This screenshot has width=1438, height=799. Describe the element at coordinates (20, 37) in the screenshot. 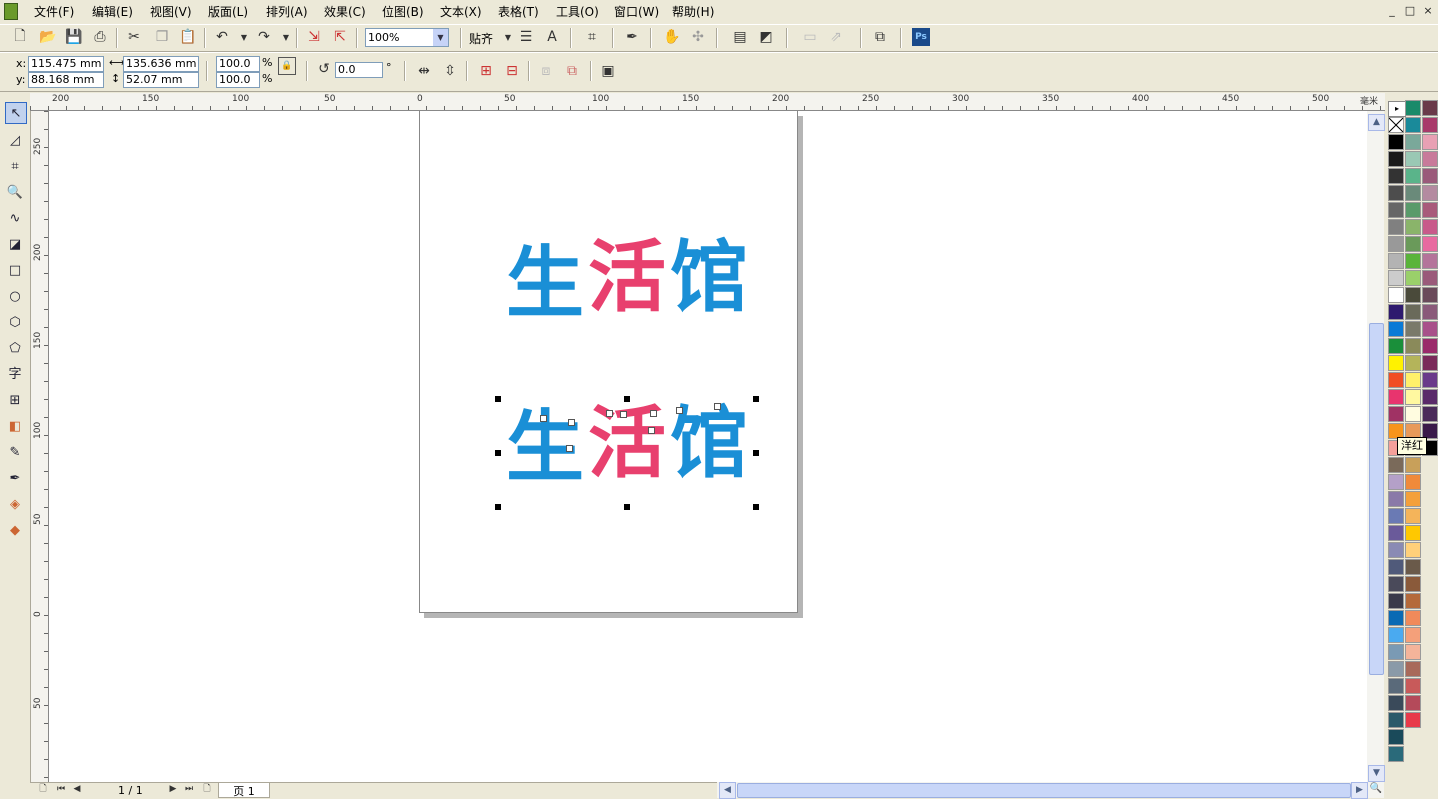

I see `new-document-icon: 🗋` at that location.